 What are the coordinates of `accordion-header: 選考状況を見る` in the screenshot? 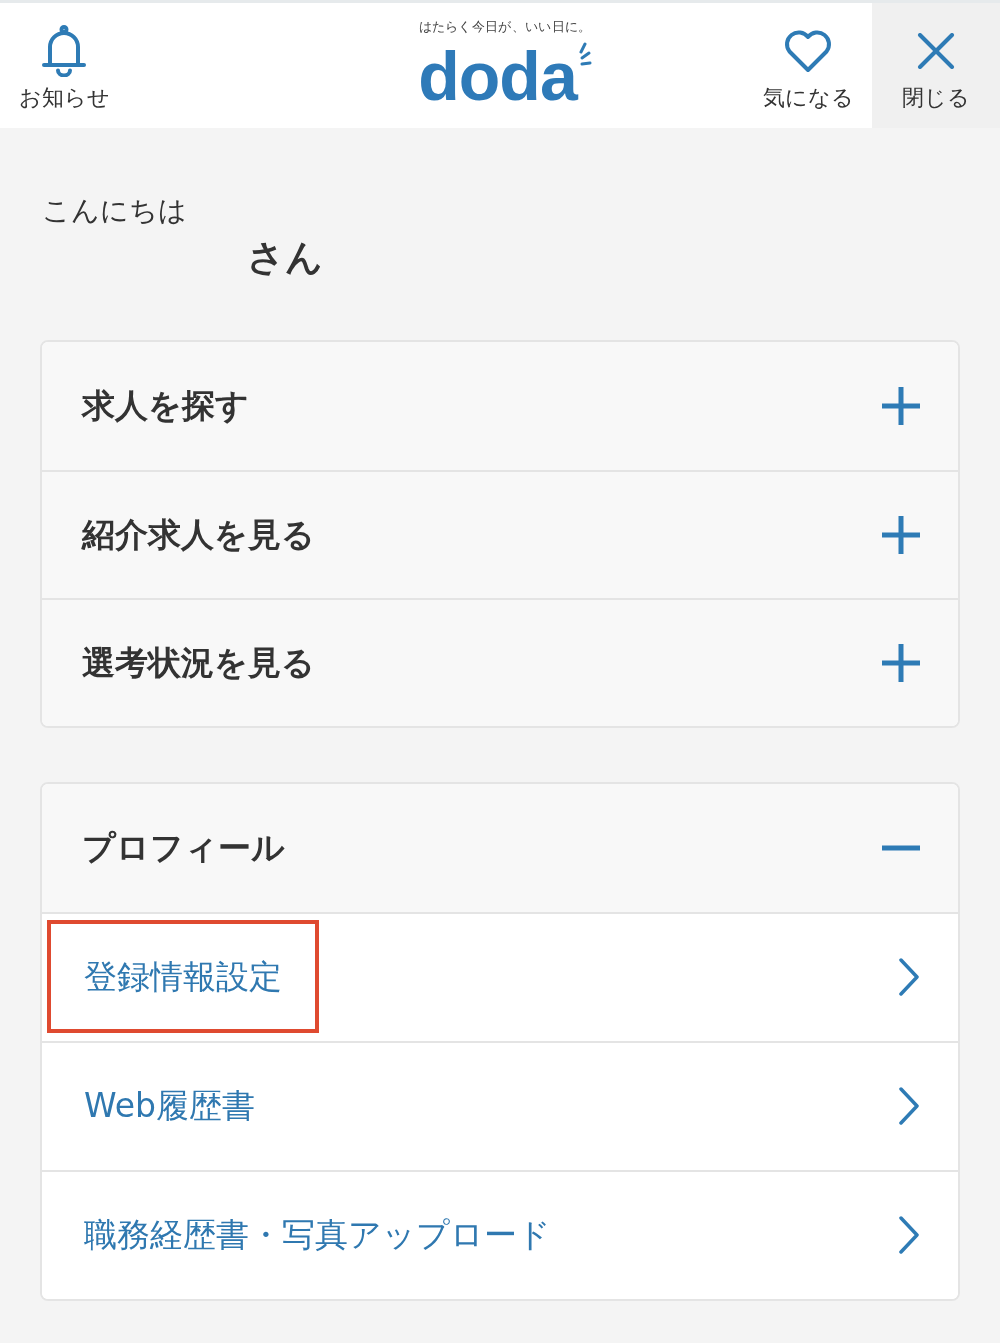 It's located at (500, 662).